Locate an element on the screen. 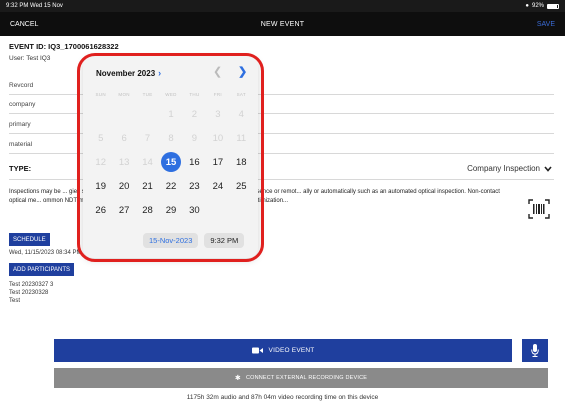 Image resolution: width=565 pixels, height=408 pixels. weekday-label: SAT is located at coordinates (241, 94).